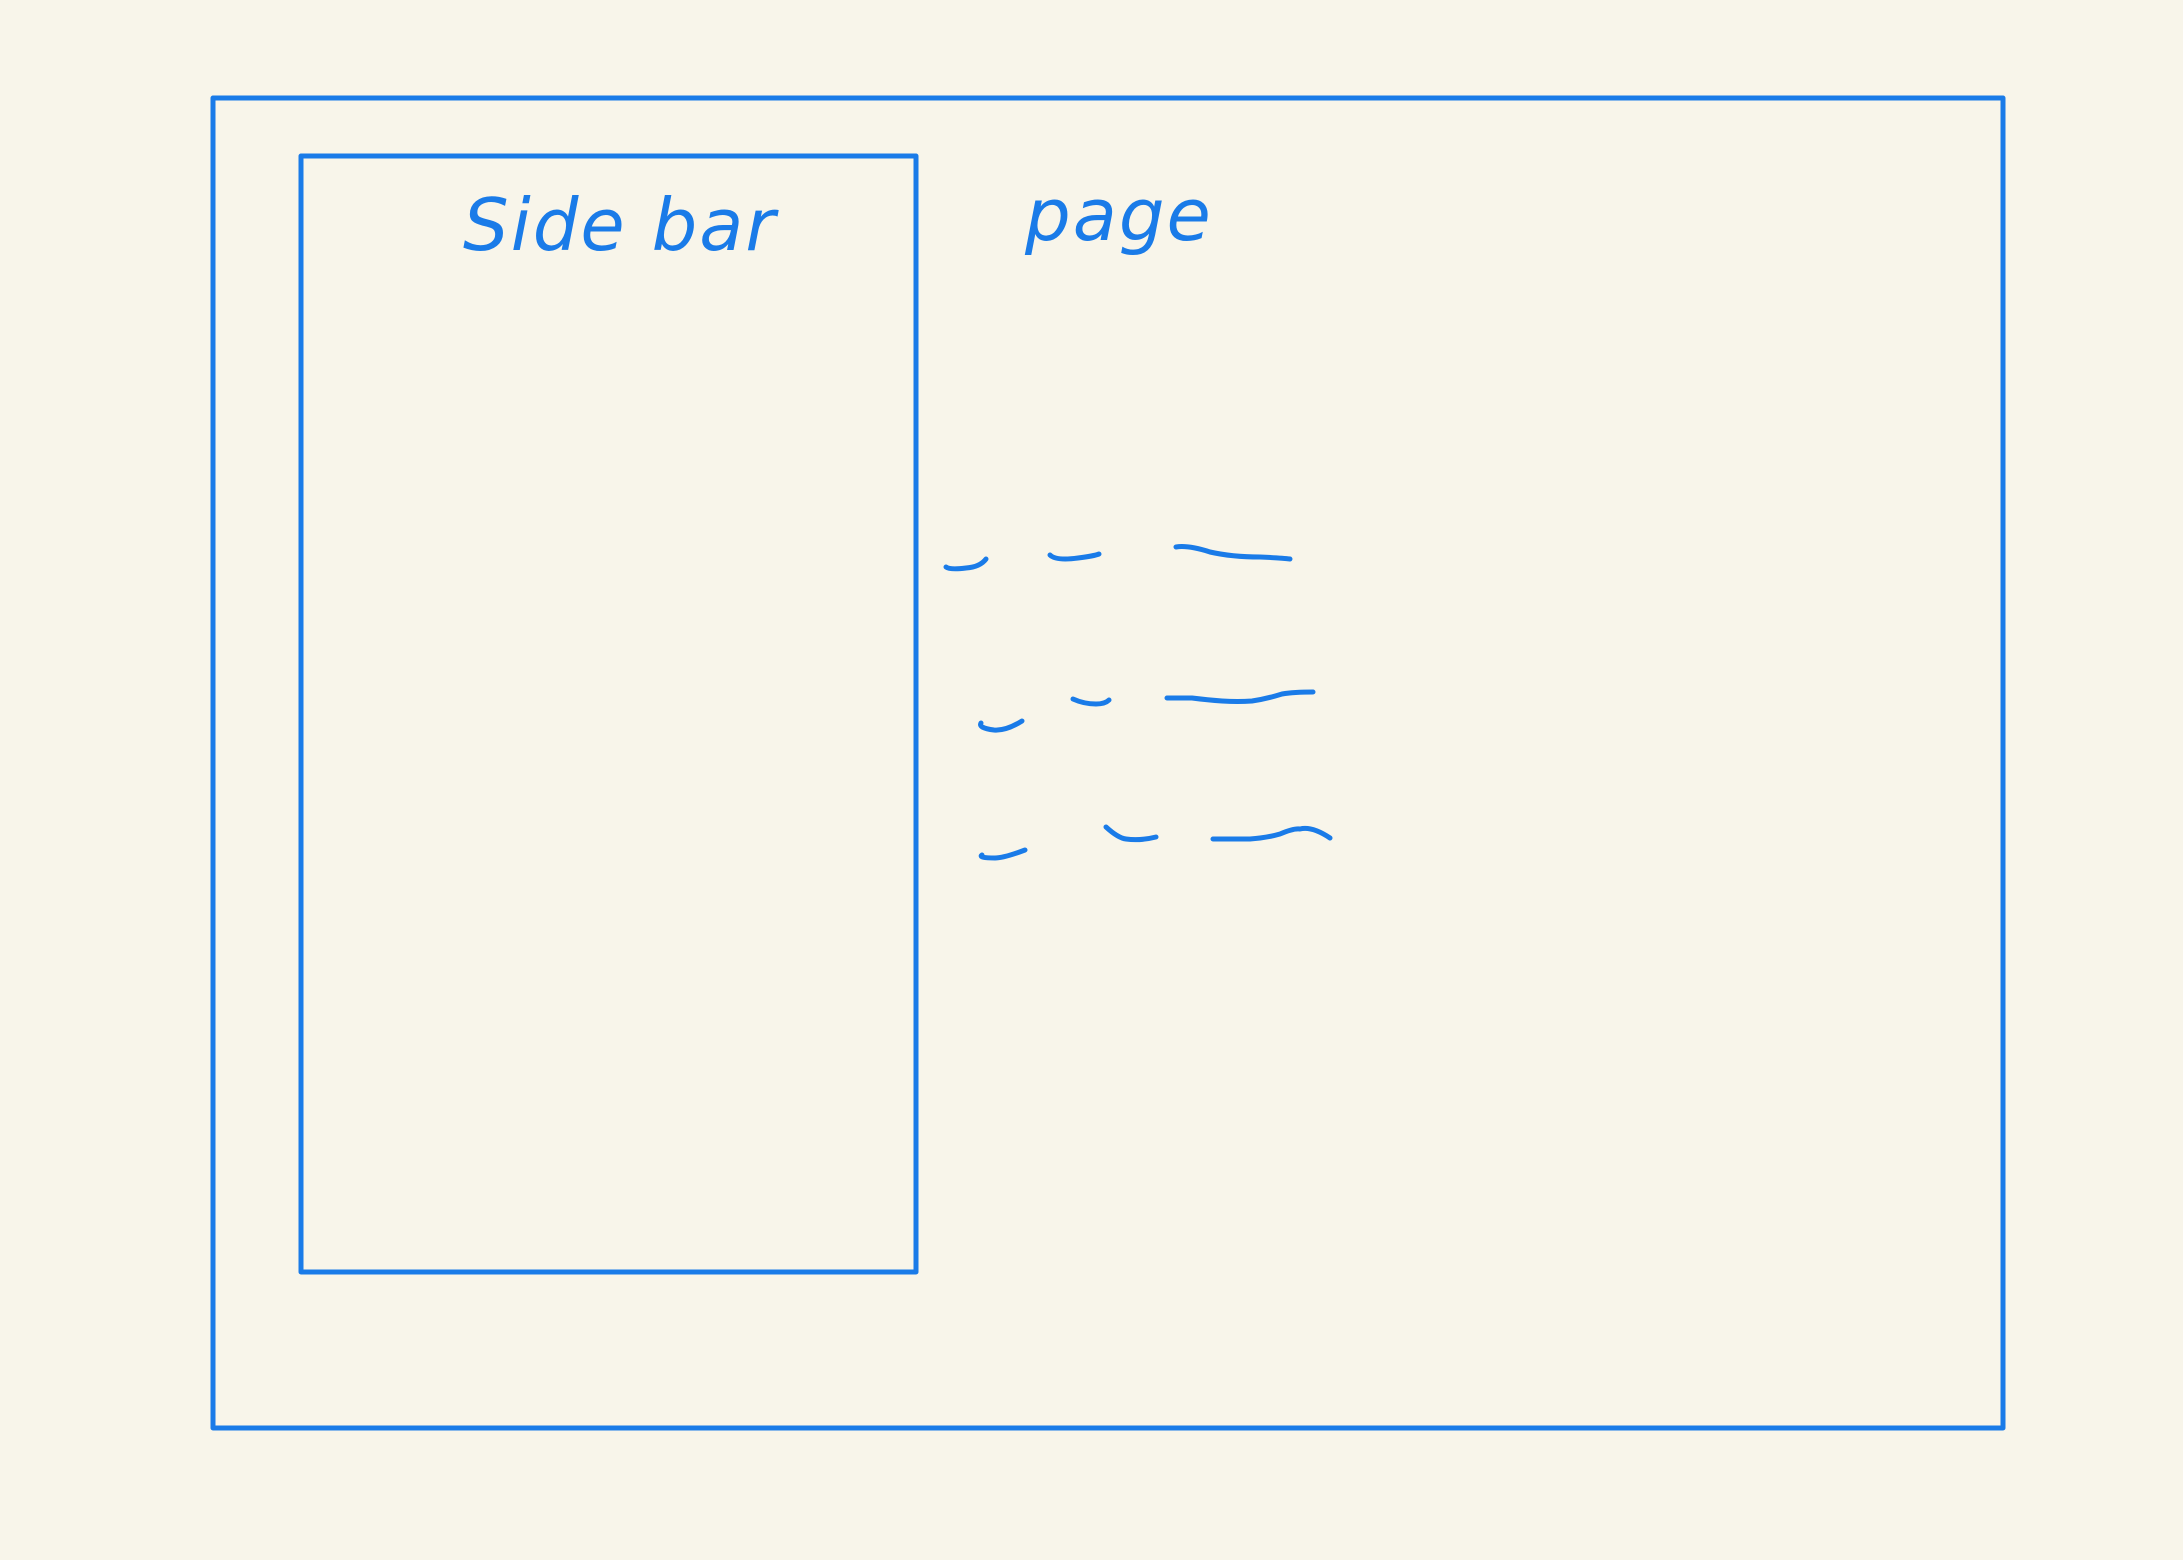 The height and width of the screenshot is (1560, 2183). Describe the element at coordinates (621, 225) in the screenshot. I see `sidebar-label: Side bar` at that location.